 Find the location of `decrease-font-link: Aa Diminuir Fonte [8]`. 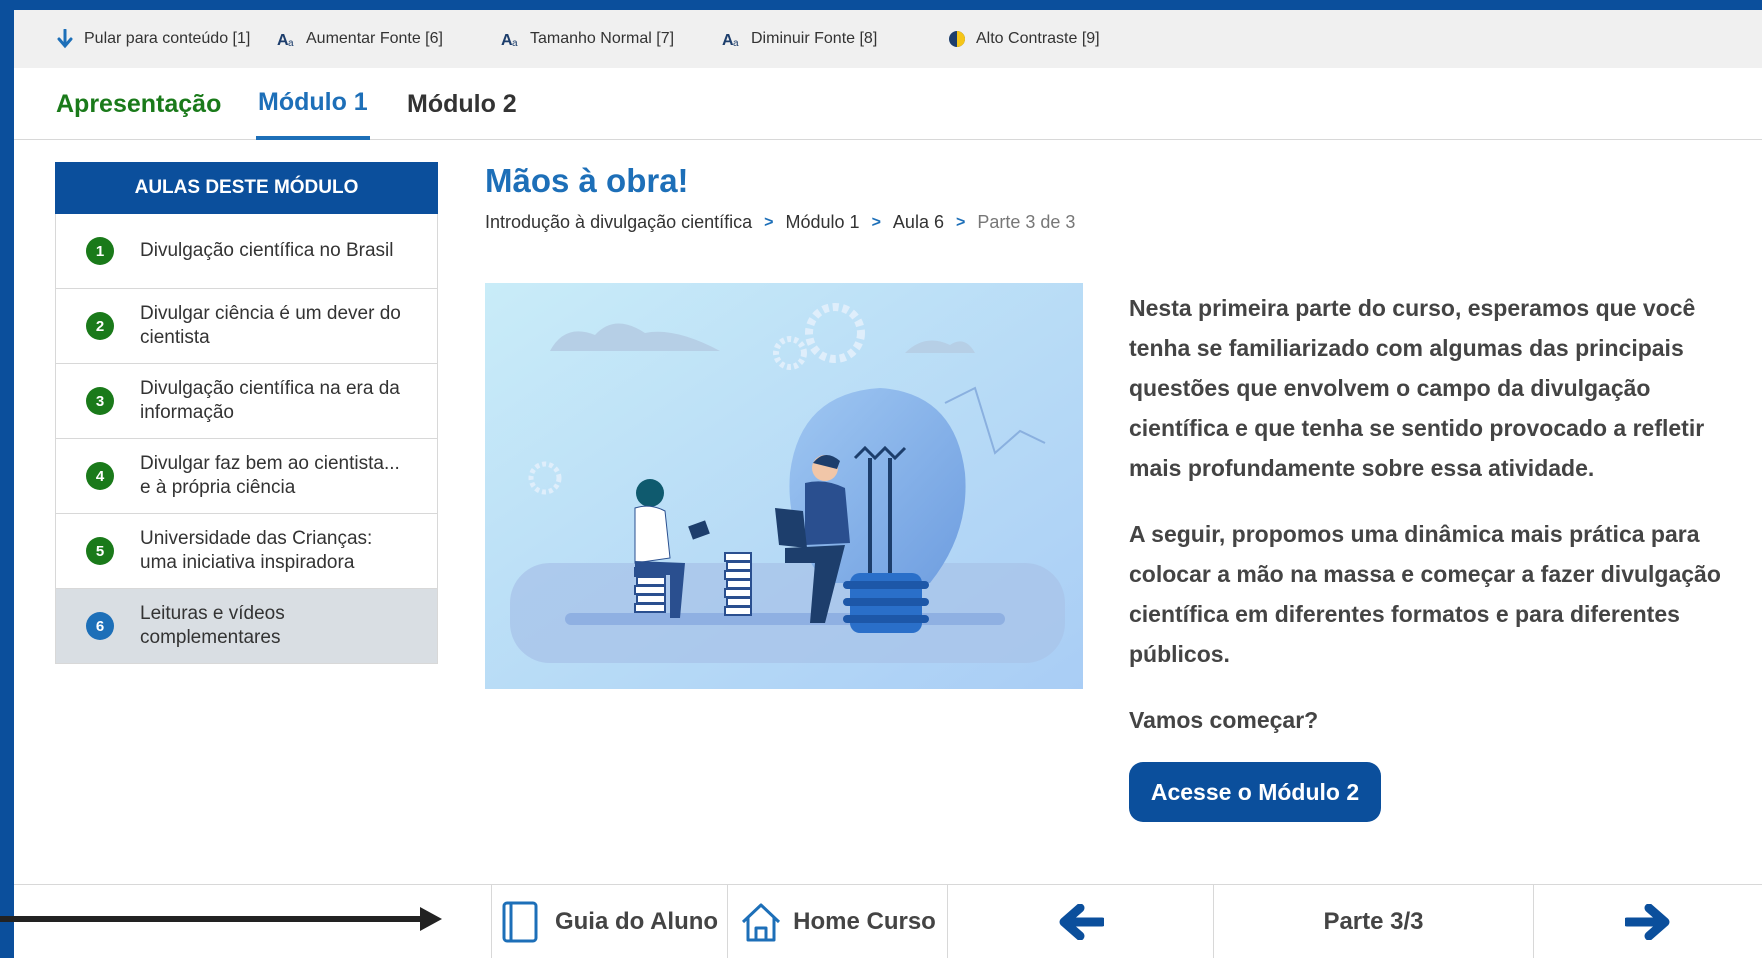

decrease-font-link: Aa Diminuir Fonte [8] is located at coordinates (799, 39).